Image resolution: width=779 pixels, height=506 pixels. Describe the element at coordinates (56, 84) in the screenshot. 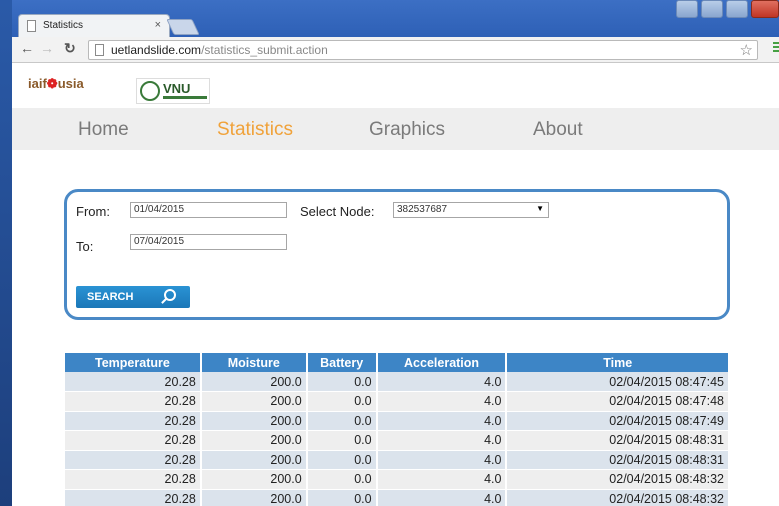

I see `iai-logo: iaif❁usia` at that location.